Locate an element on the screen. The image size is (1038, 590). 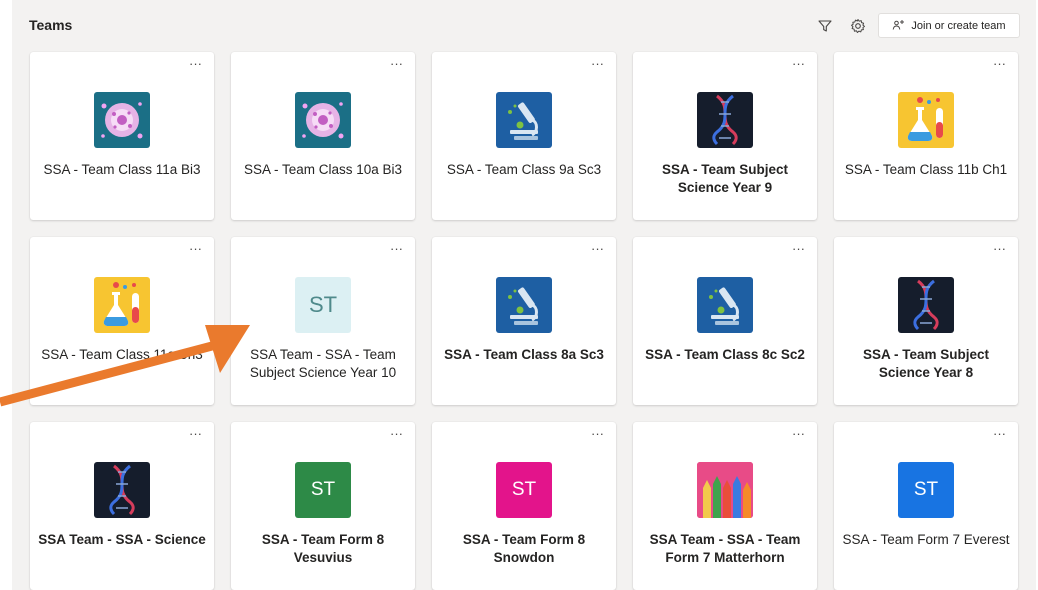
team-card: ··· SSA - Team Class 8a Sc3 is located at coordinates (524, 321).